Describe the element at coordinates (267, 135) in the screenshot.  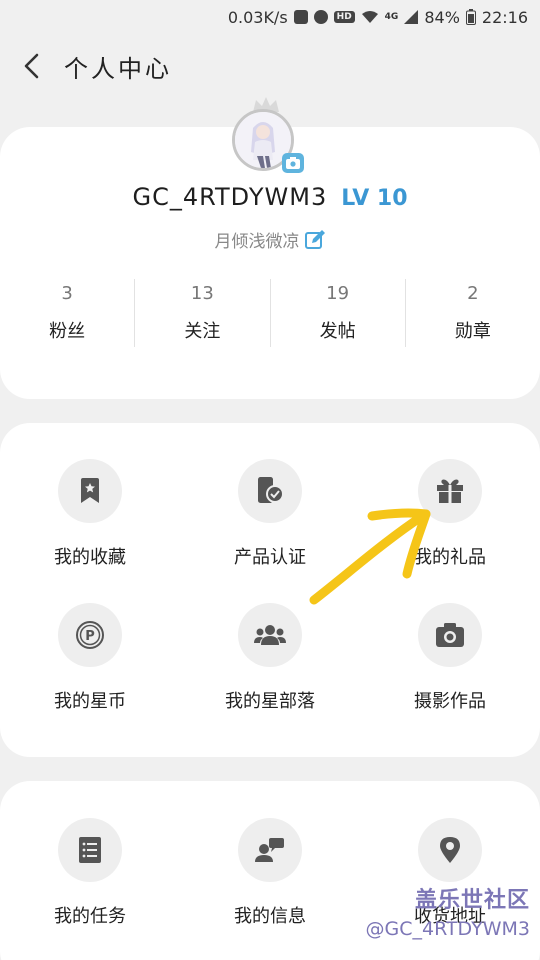
I see `avatar-container` at that location.